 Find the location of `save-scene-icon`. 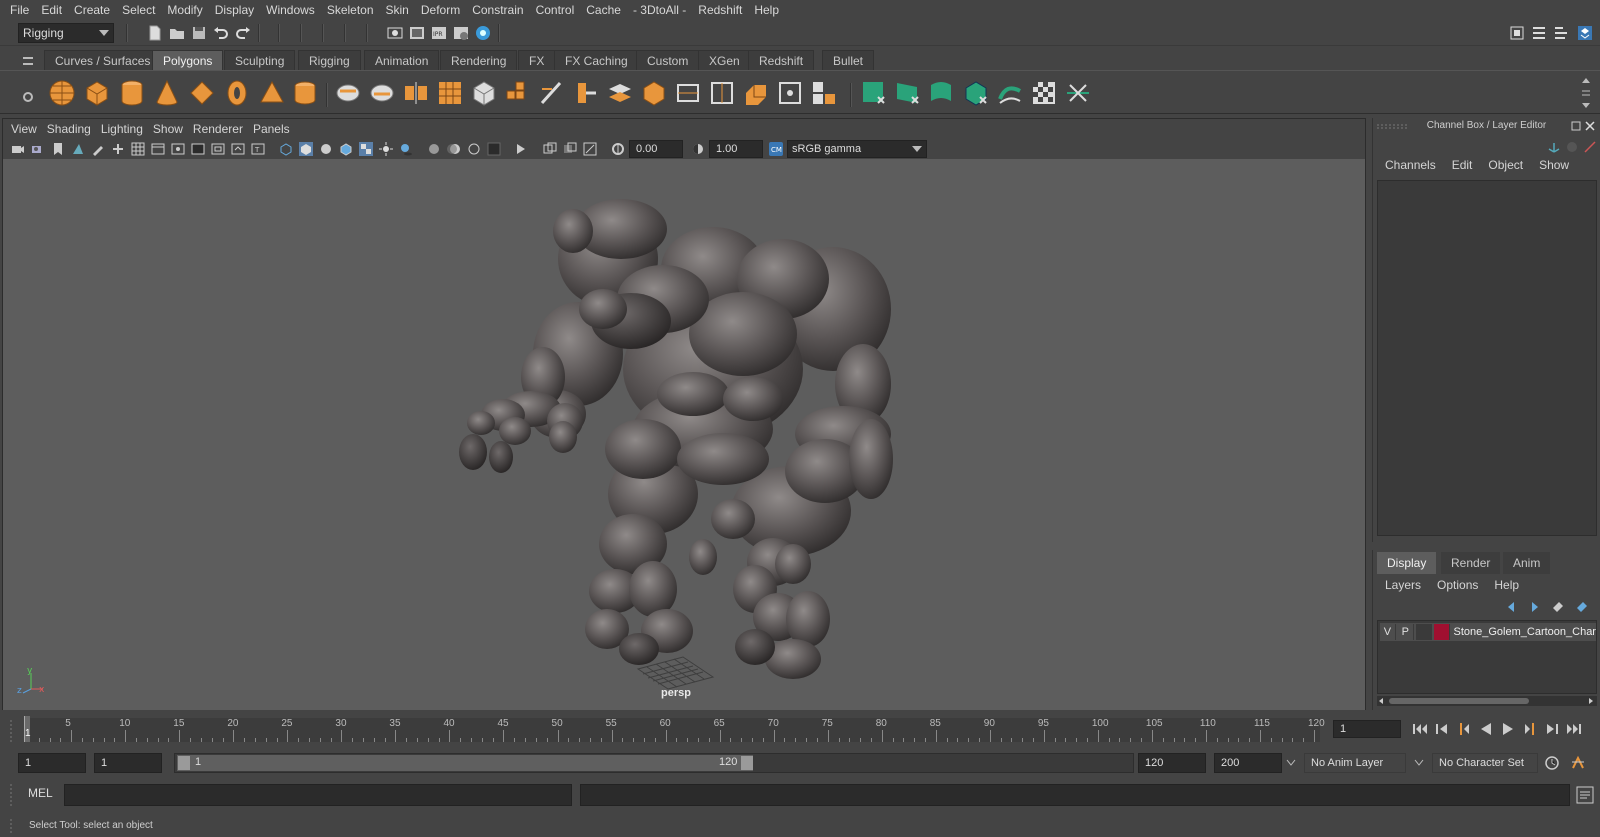

save-scene-icon is located at coordinates (199, 33).